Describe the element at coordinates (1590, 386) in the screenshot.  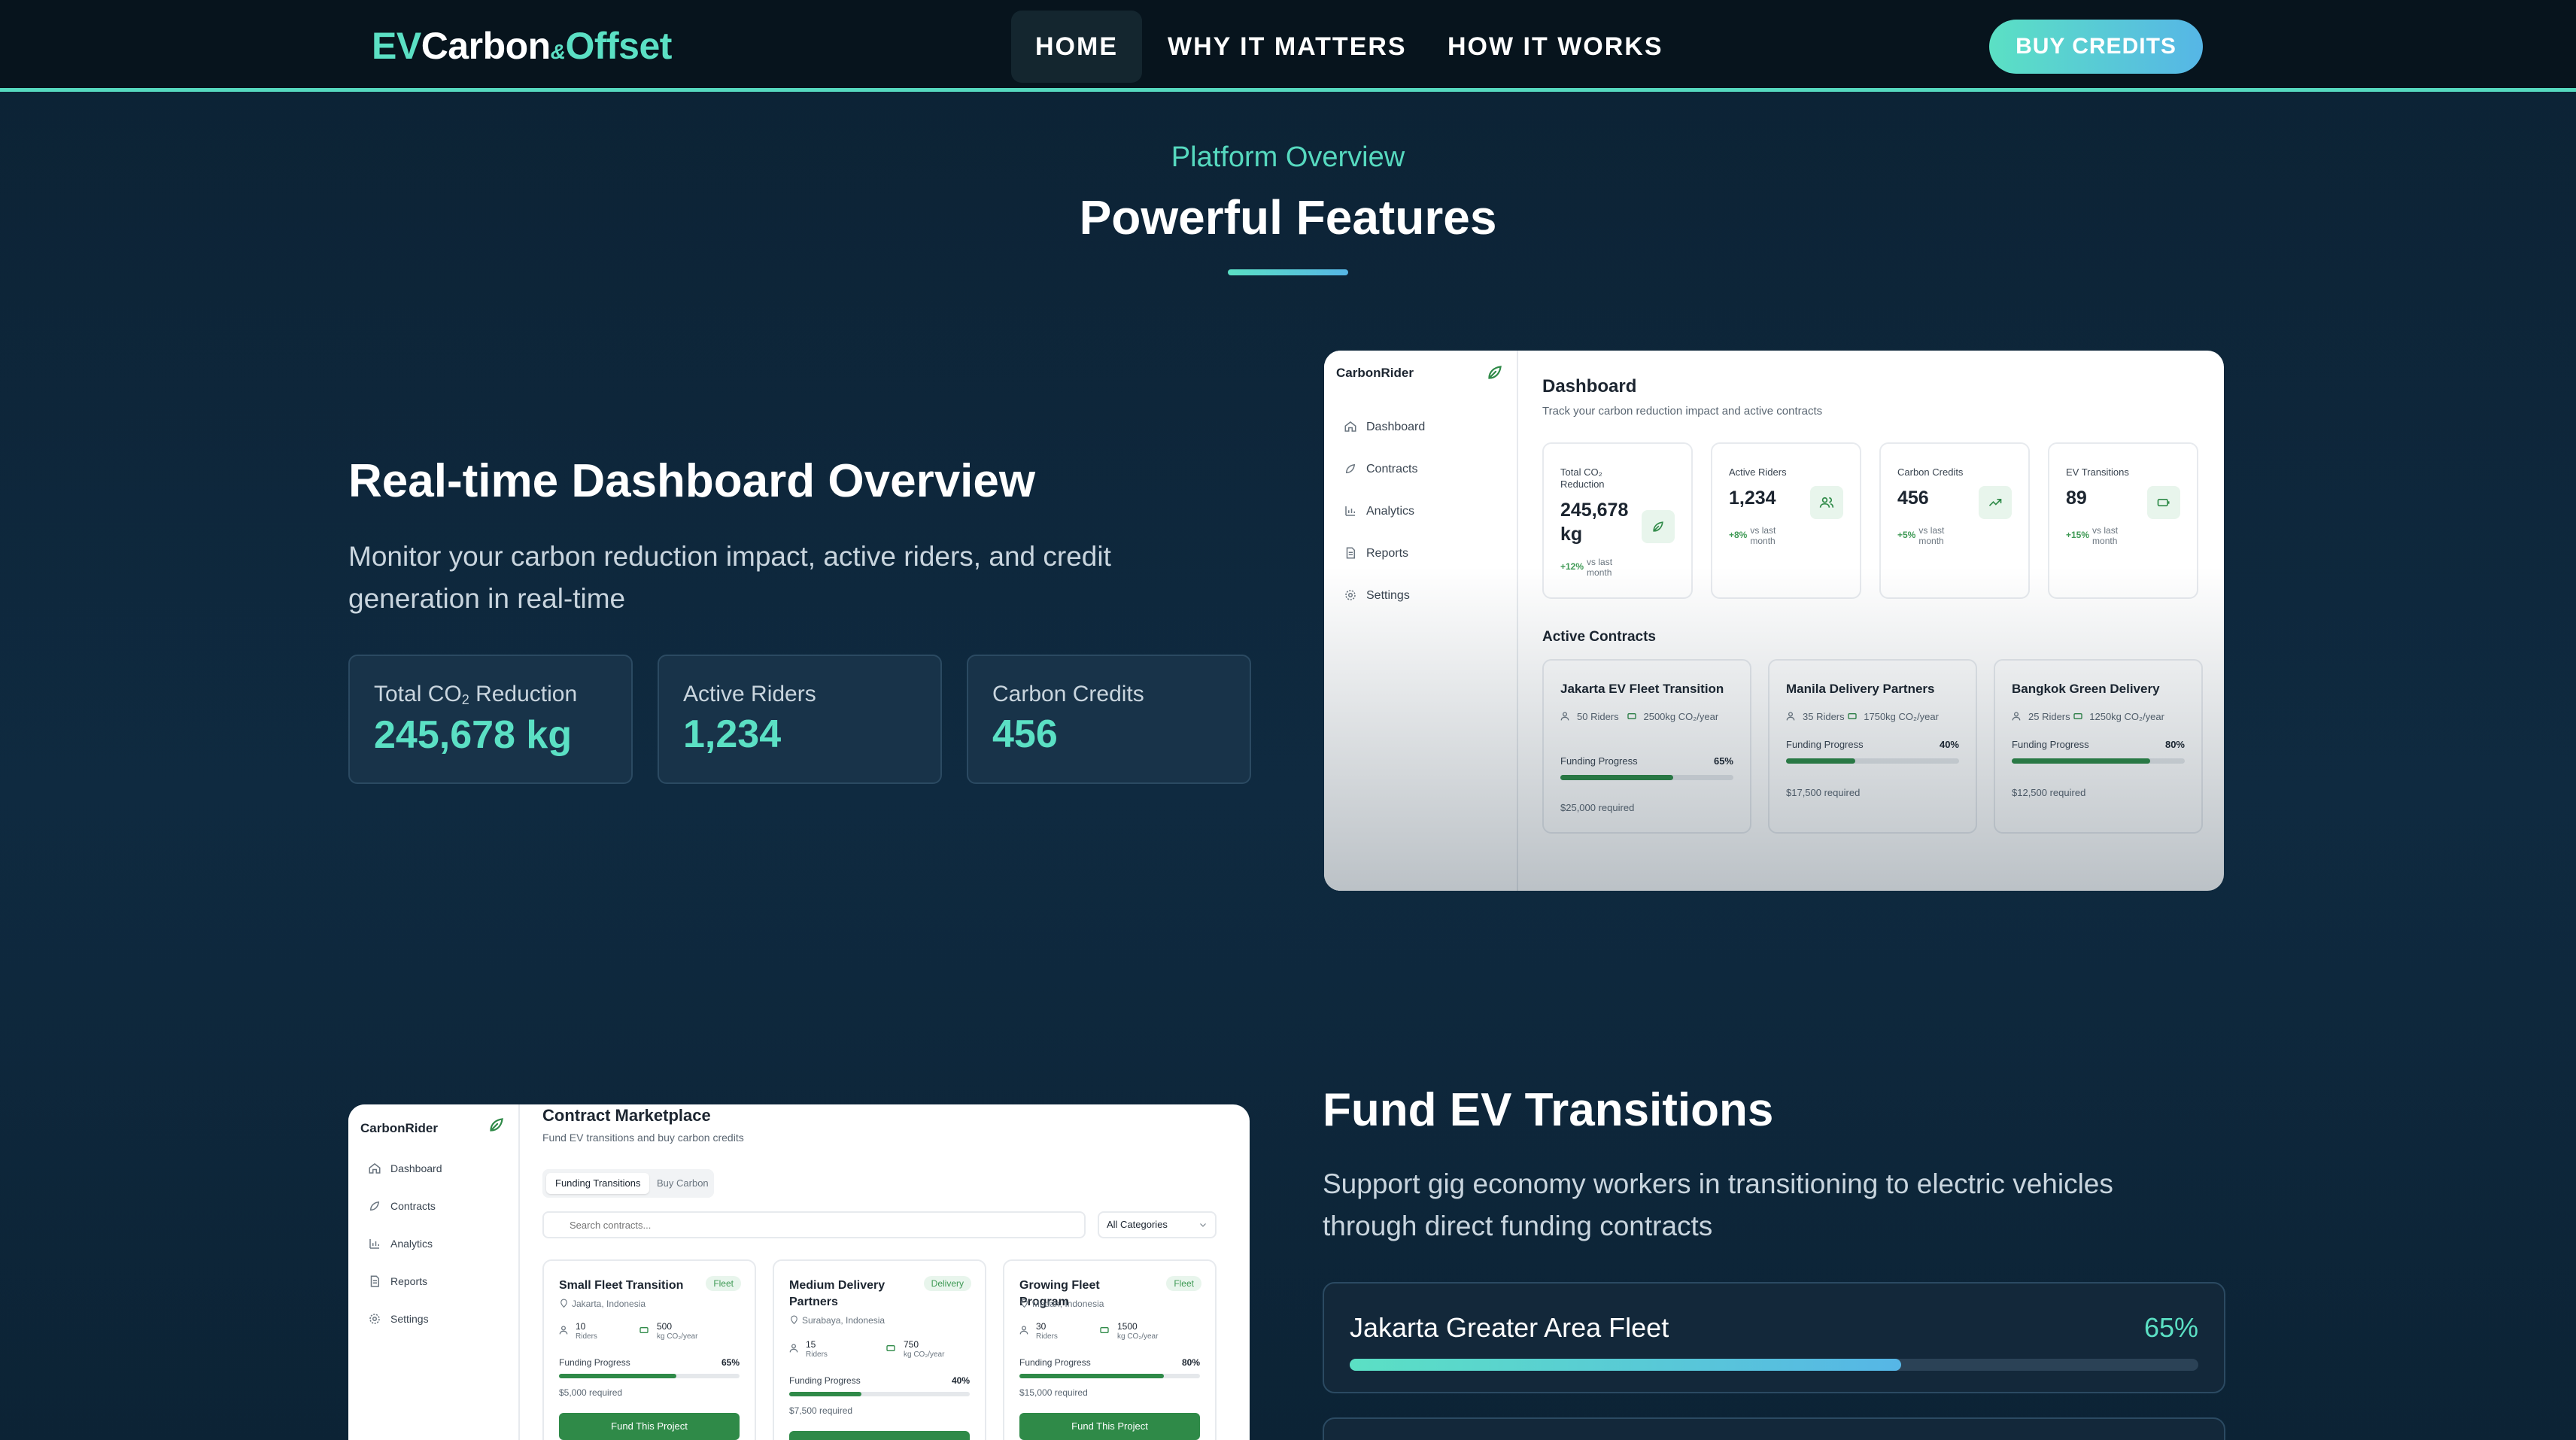
I see `mock-page-title: Dashboard` at that location.